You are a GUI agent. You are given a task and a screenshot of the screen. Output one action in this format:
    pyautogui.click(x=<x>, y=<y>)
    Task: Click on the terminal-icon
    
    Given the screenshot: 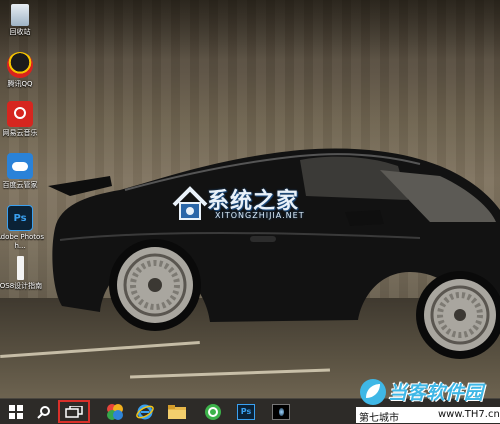 What is the action you would take?
    pyautogui.click(x=281, y=411)
    